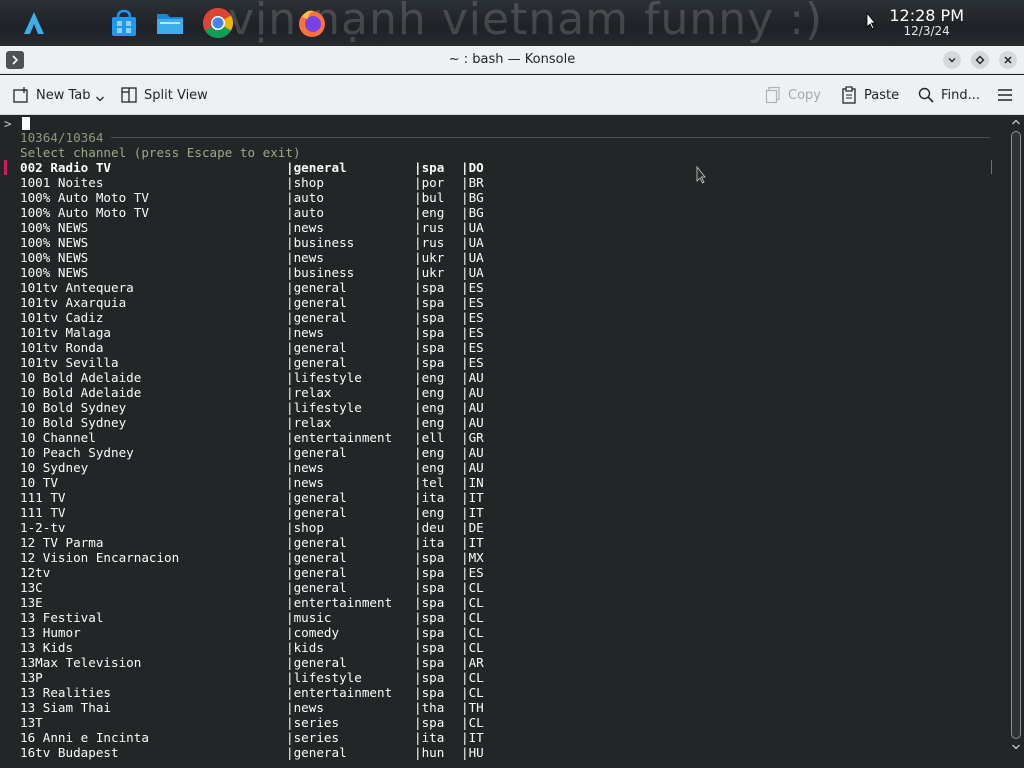 This screenshot has width=1024, height=768. Describe the element at coordinates (1016, 122) in the screenshot. I see `scroll-up-icon` at that location.